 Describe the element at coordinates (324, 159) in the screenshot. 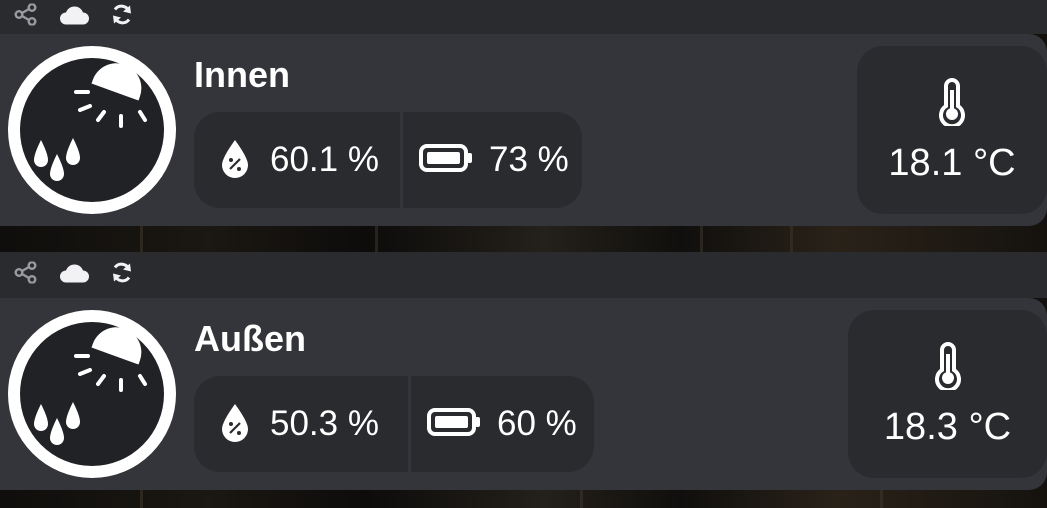

I see `humidity-value: 60.1 %` at that location.